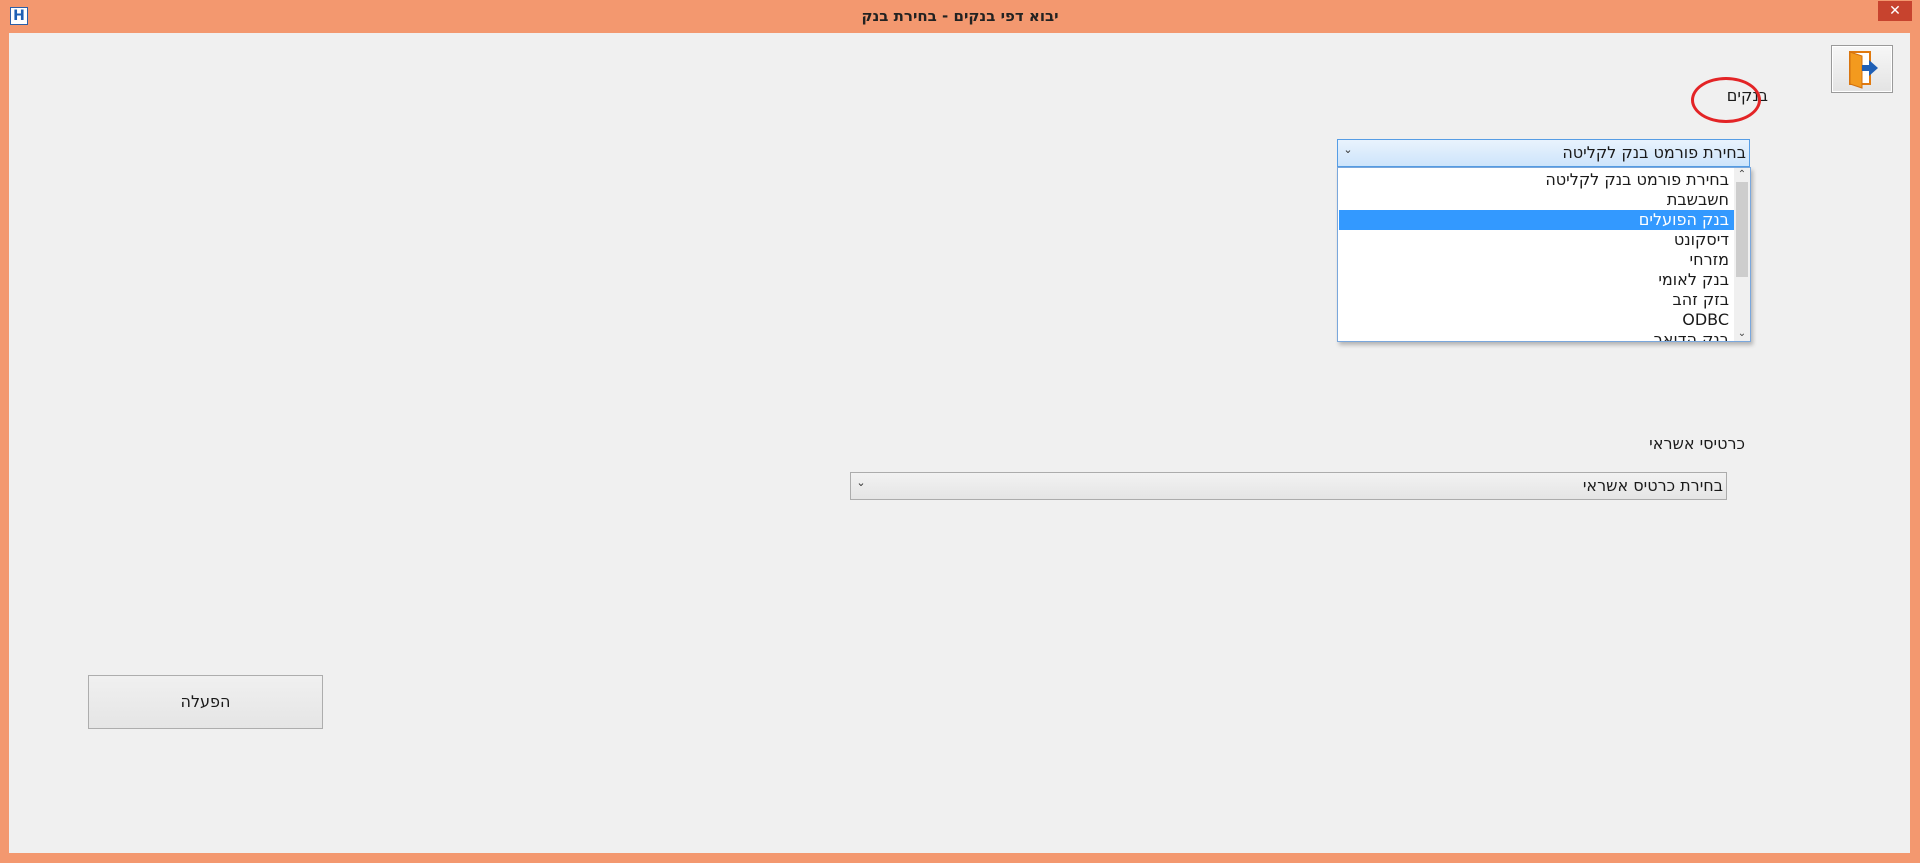 The height and width of the screenshot is (863, 1920). I want to click on scroll-thumb, so click(1742, 229).